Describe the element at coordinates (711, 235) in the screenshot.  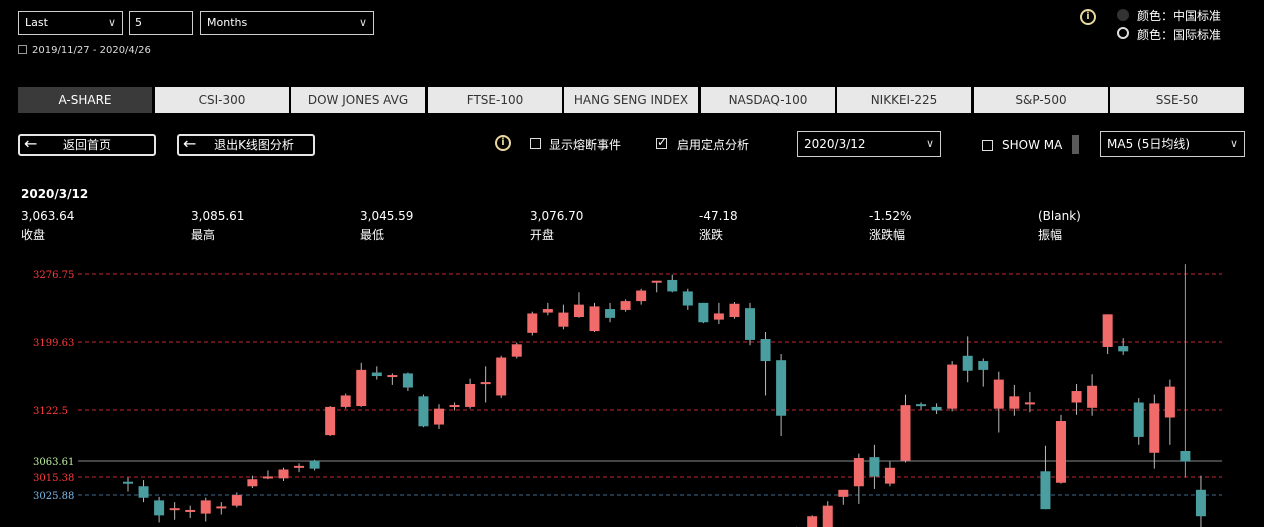
I see `stat-change-label: 涨跌` at that location.